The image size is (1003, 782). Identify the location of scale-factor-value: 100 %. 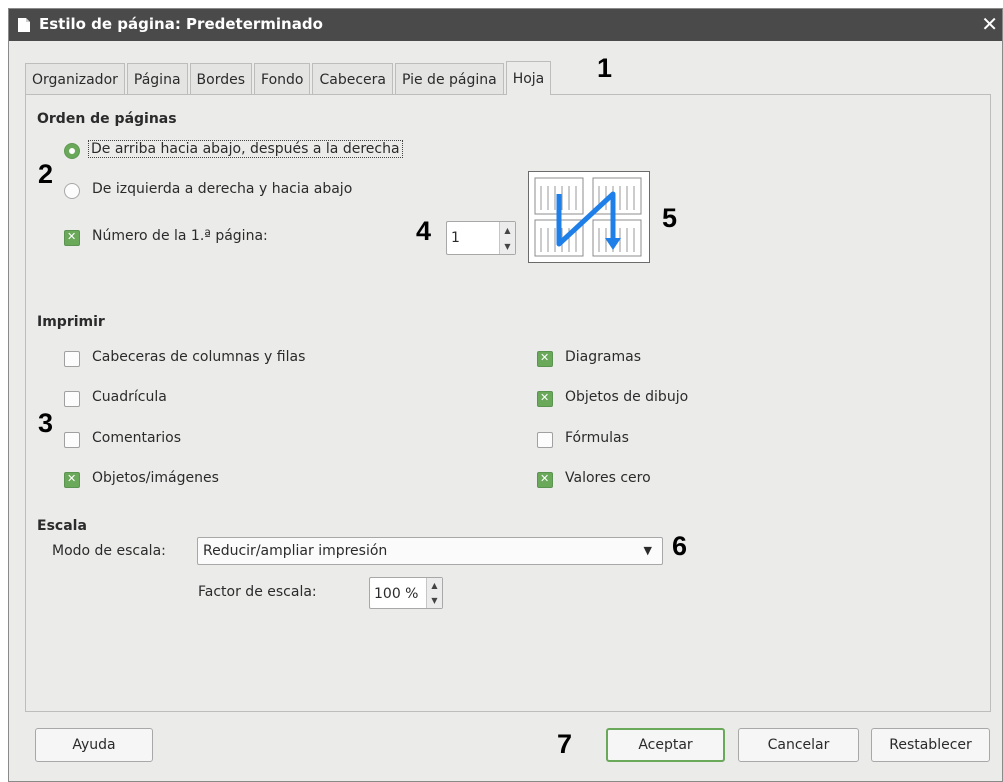
(396, 594).